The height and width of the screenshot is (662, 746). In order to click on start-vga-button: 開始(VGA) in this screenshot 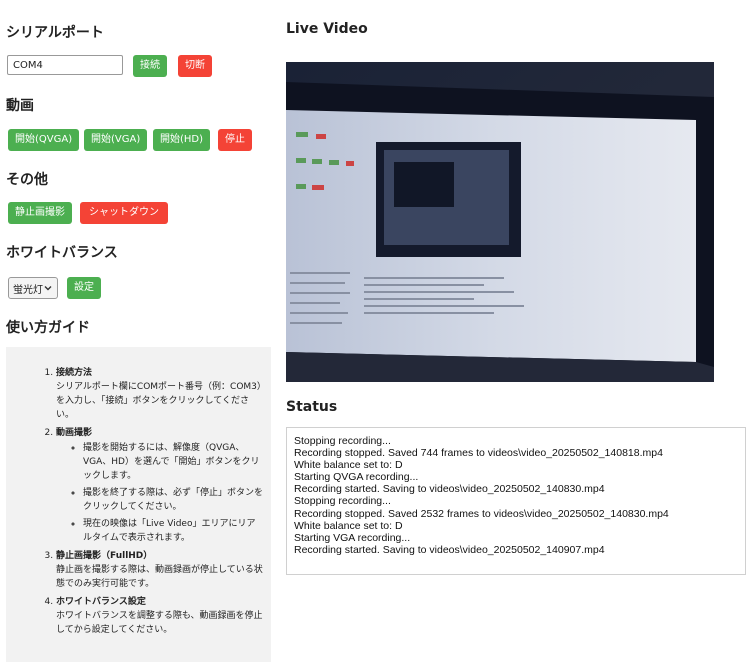, I will do `click(116, 140)`.